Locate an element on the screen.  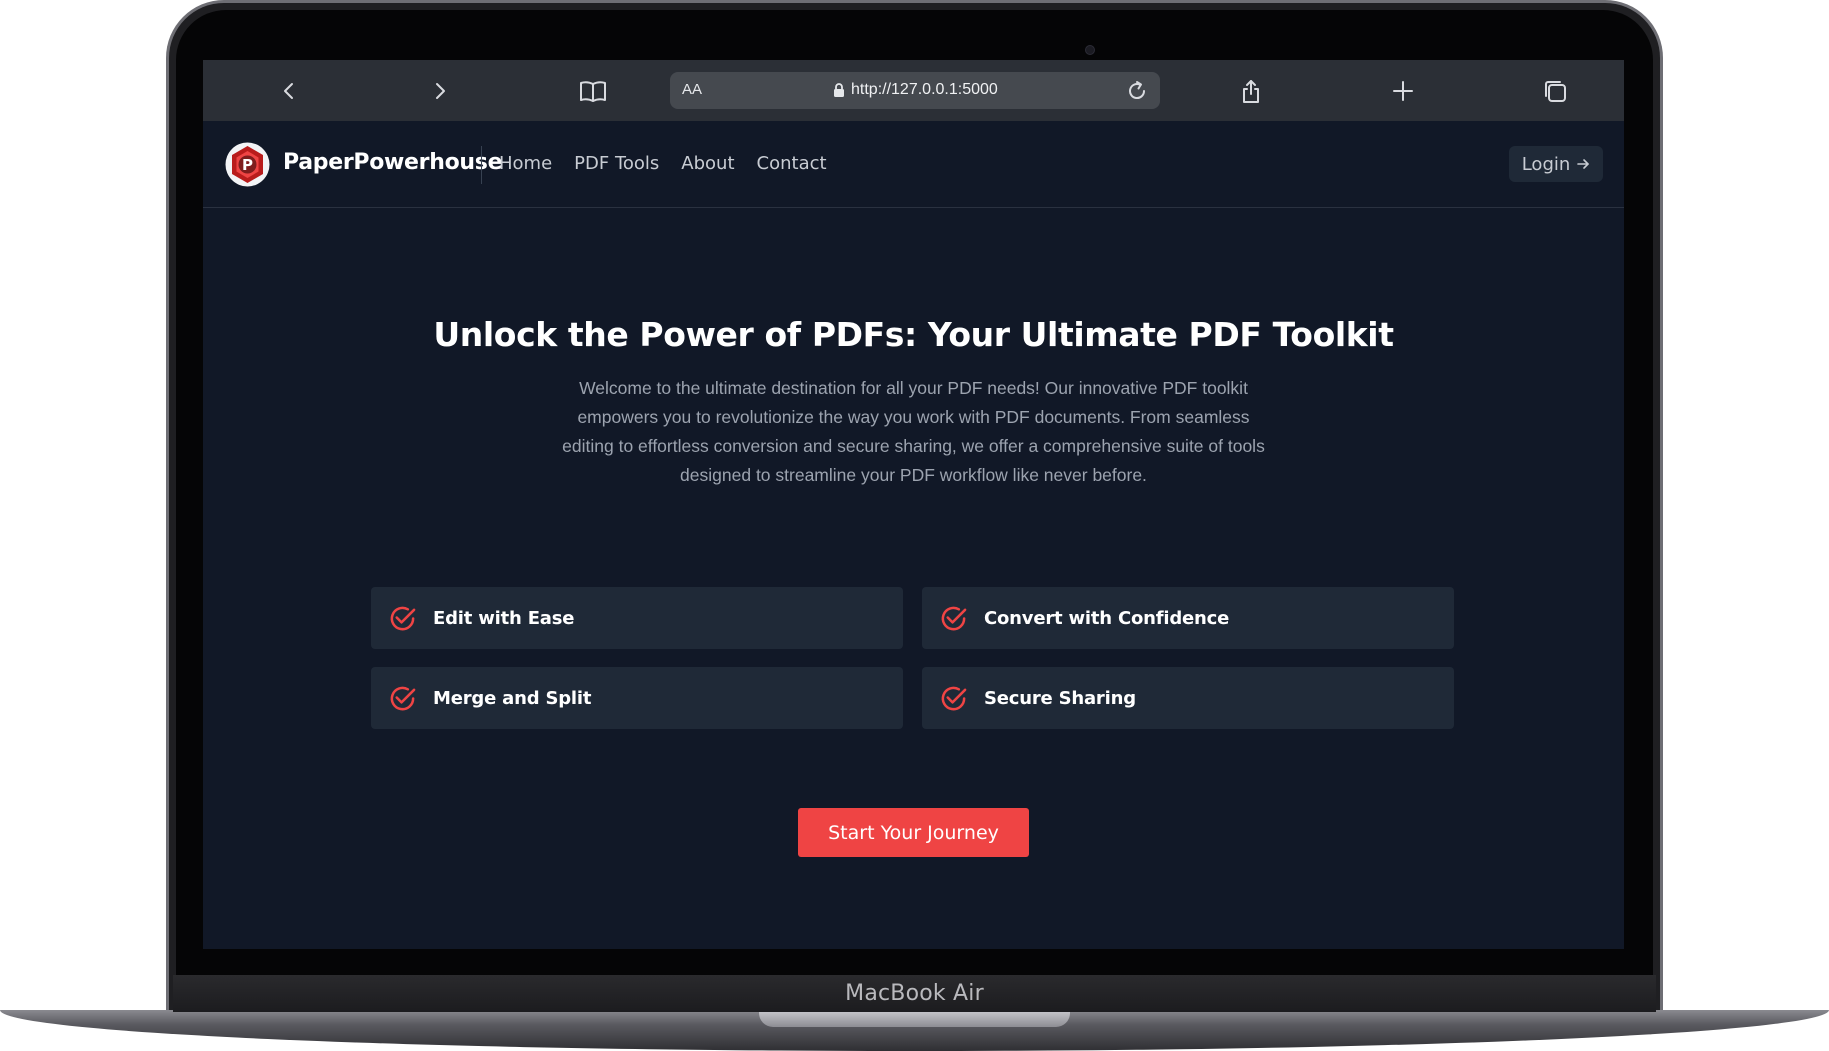
feature-card-edit: Edit with Ease is located at coordinates (637, 618).